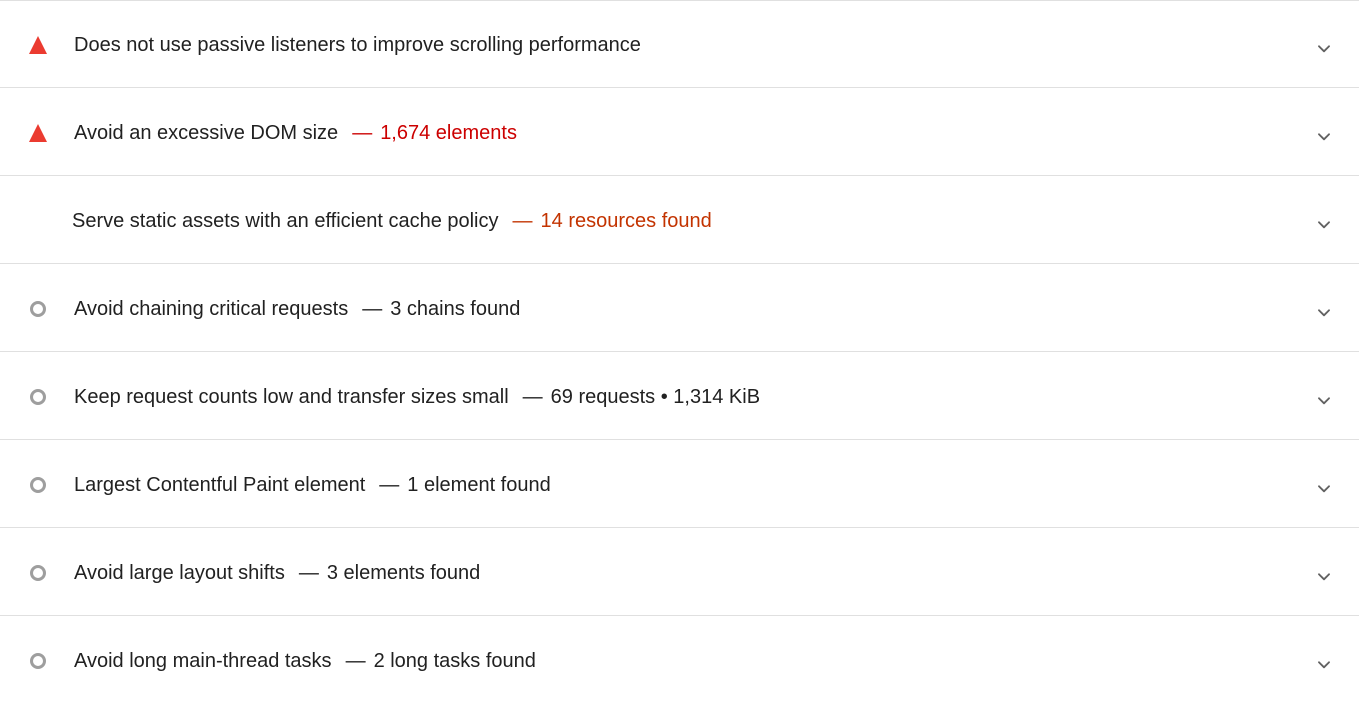 This screenshot has width=1359, height=704. Describe the element at coordinates (403, 573) in the screenshot. I see `audit-display-value: 3 elements found` at that location.